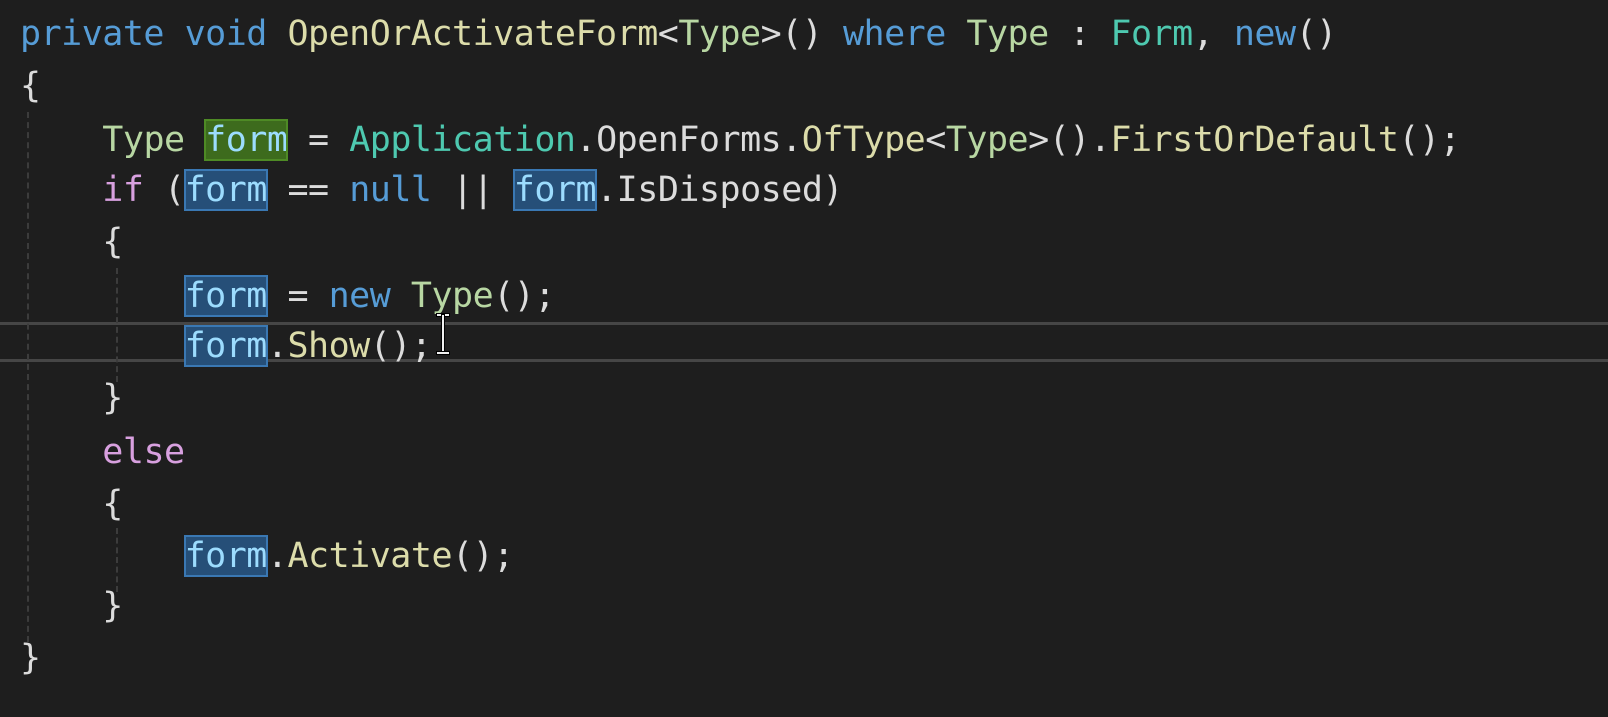 The height and width of the screenshot is (717, 1608). What do you see at coordinates (308, 190) in the screenshot?
I see `code-token: ==` at bounding box center [308, 190].